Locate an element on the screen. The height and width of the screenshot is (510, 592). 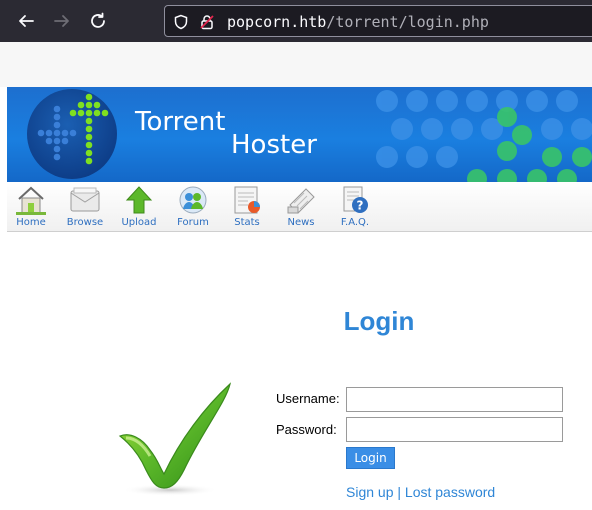
url-path: /torrent/login.php is located at coordinates (407, 22).